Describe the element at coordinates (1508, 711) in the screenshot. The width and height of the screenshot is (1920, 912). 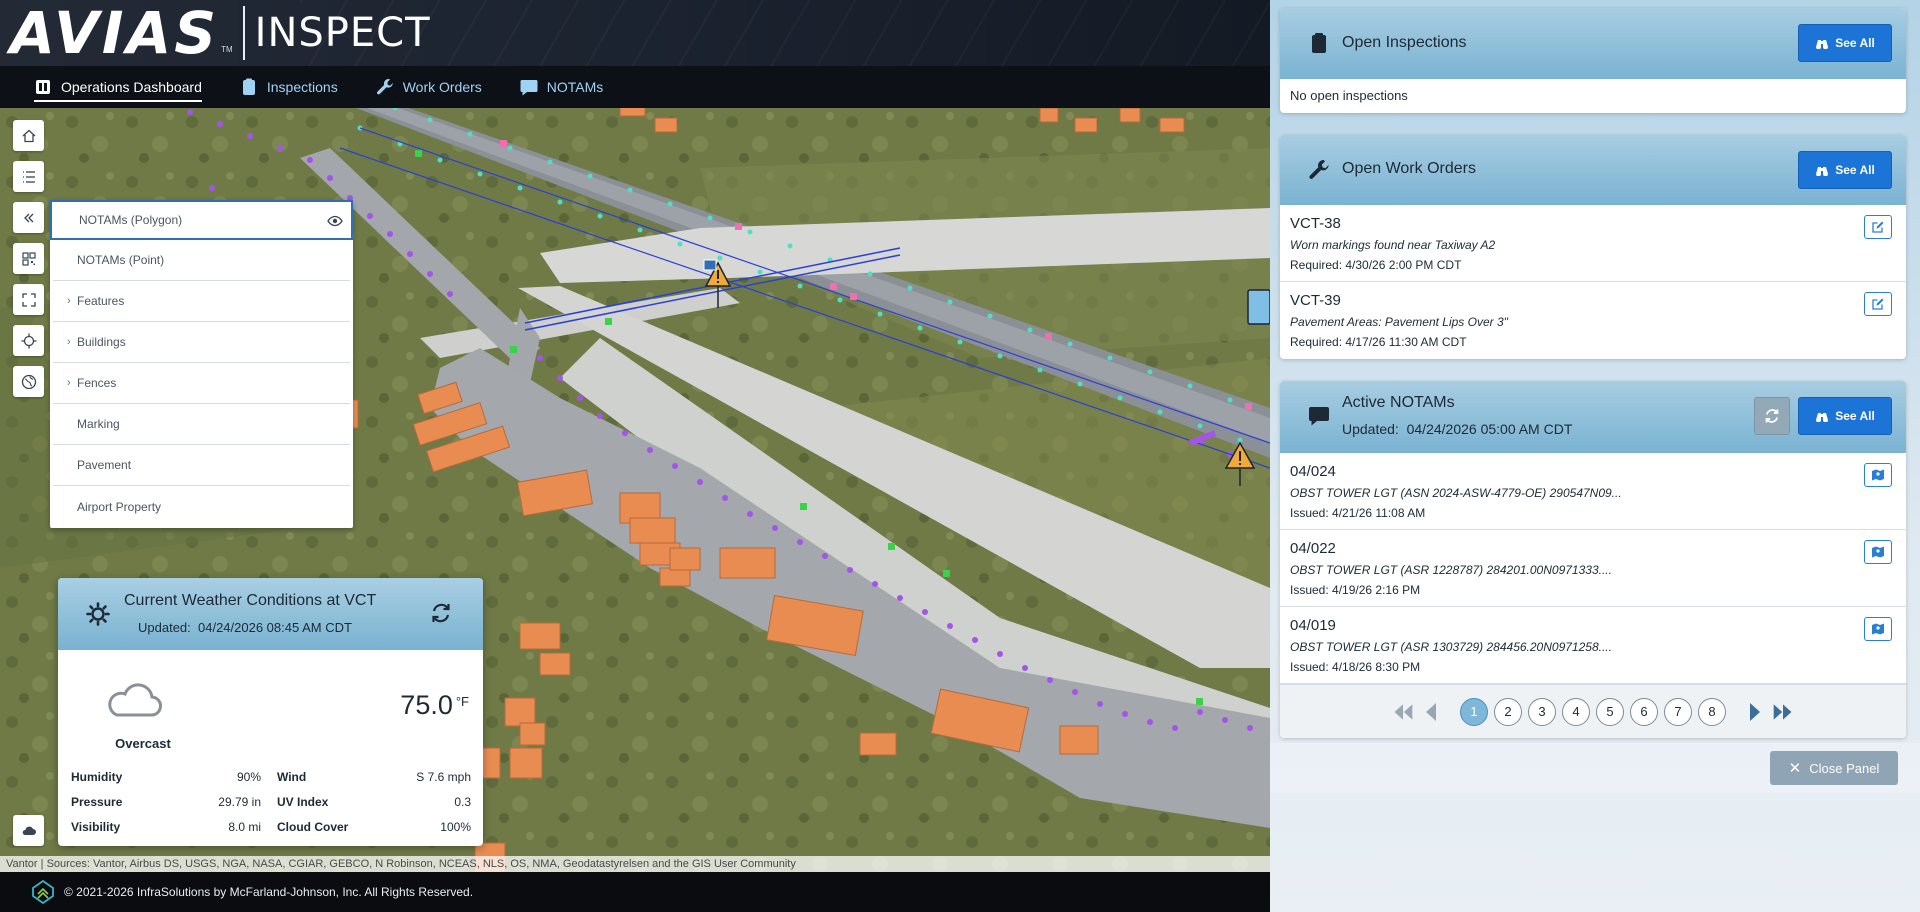
I see `page-2-button: 2` at that location.